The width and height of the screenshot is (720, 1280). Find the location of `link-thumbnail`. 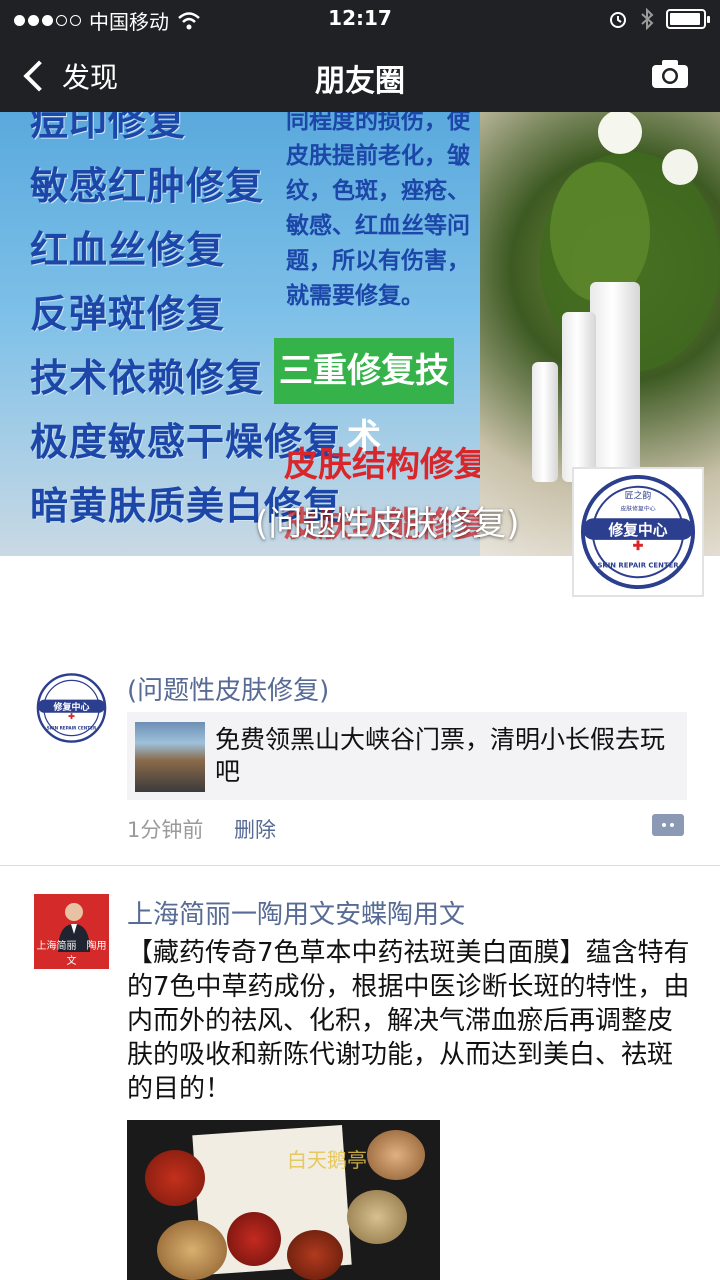

link-thumbnail is located at coordinates (170, 757).